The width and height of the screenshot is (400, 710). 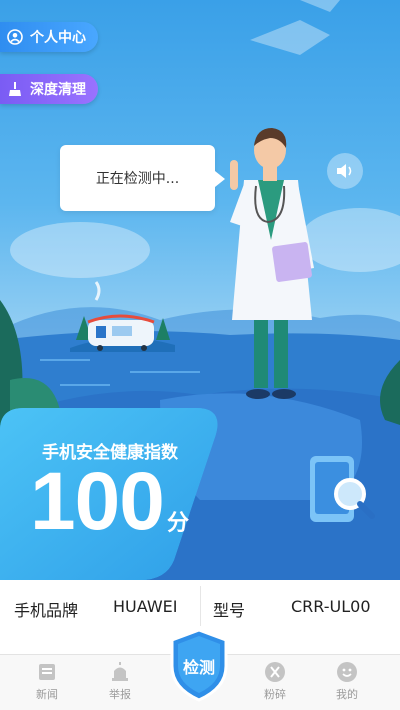 I want to click on profile-icon, so click(x=347, y=672).